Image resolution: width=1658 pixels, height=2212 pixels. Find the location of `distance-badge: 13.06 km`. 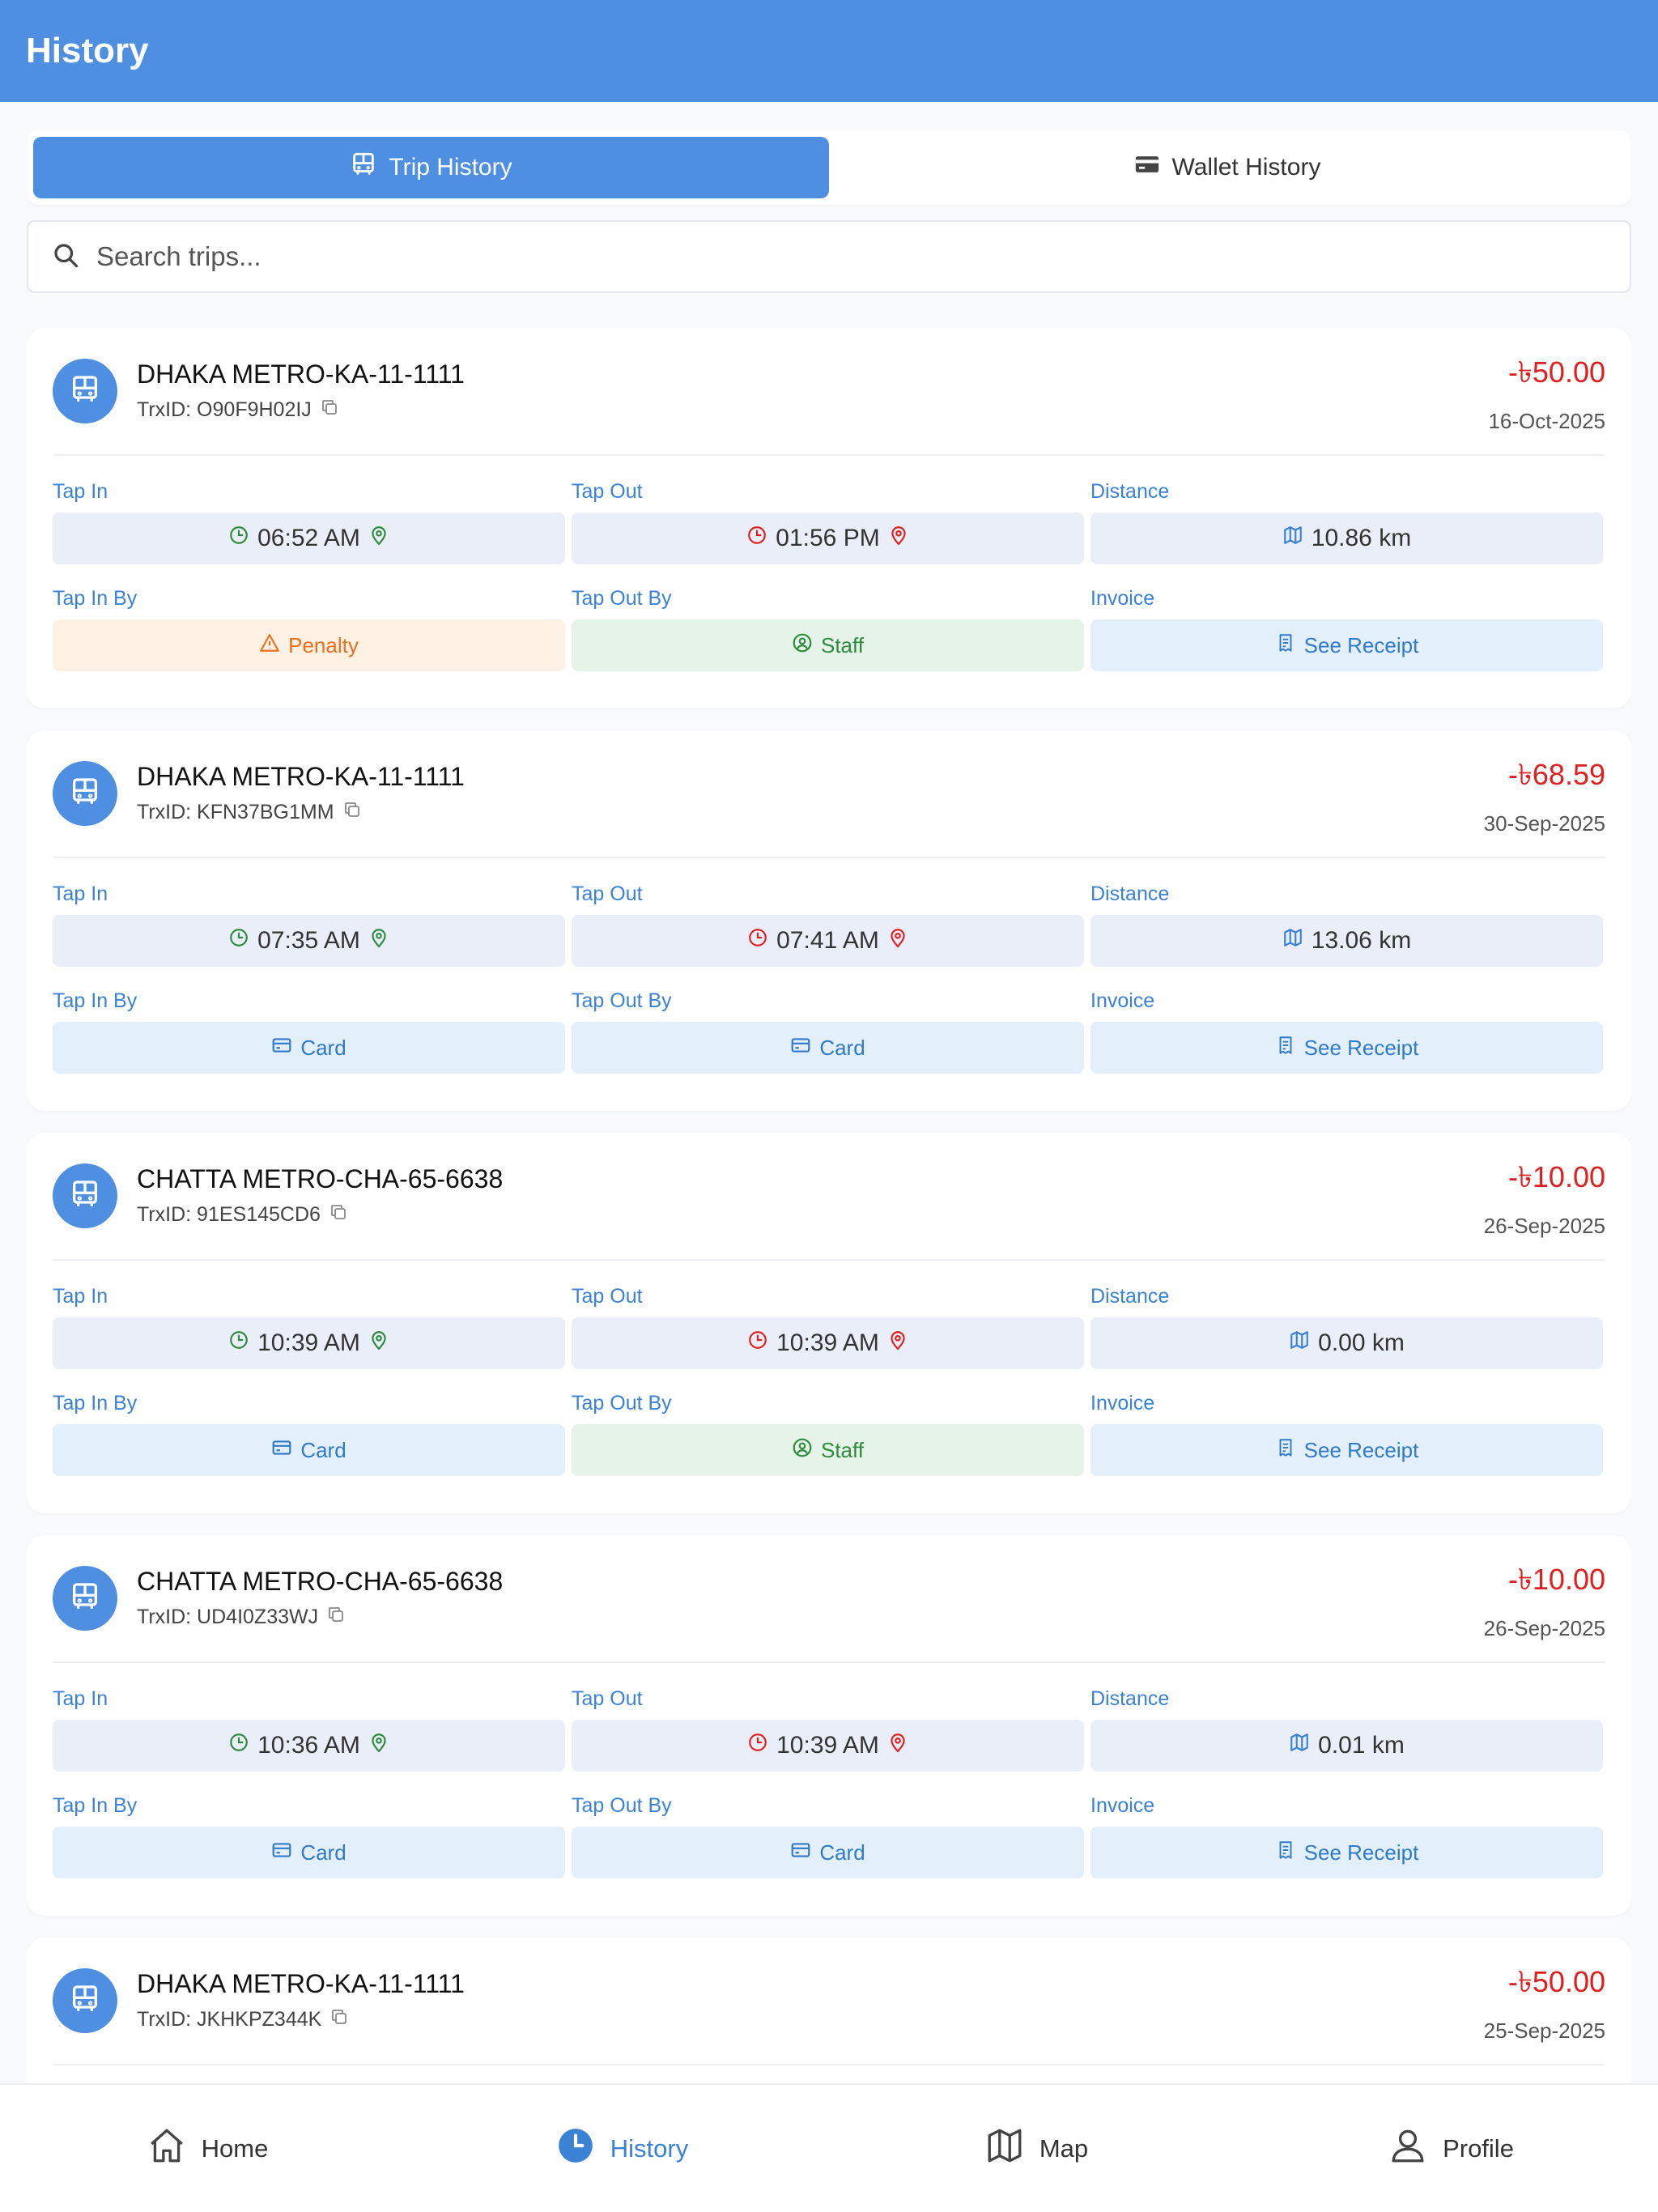

distance-badge: 13.06 km is located at coordinates (1346, 941).